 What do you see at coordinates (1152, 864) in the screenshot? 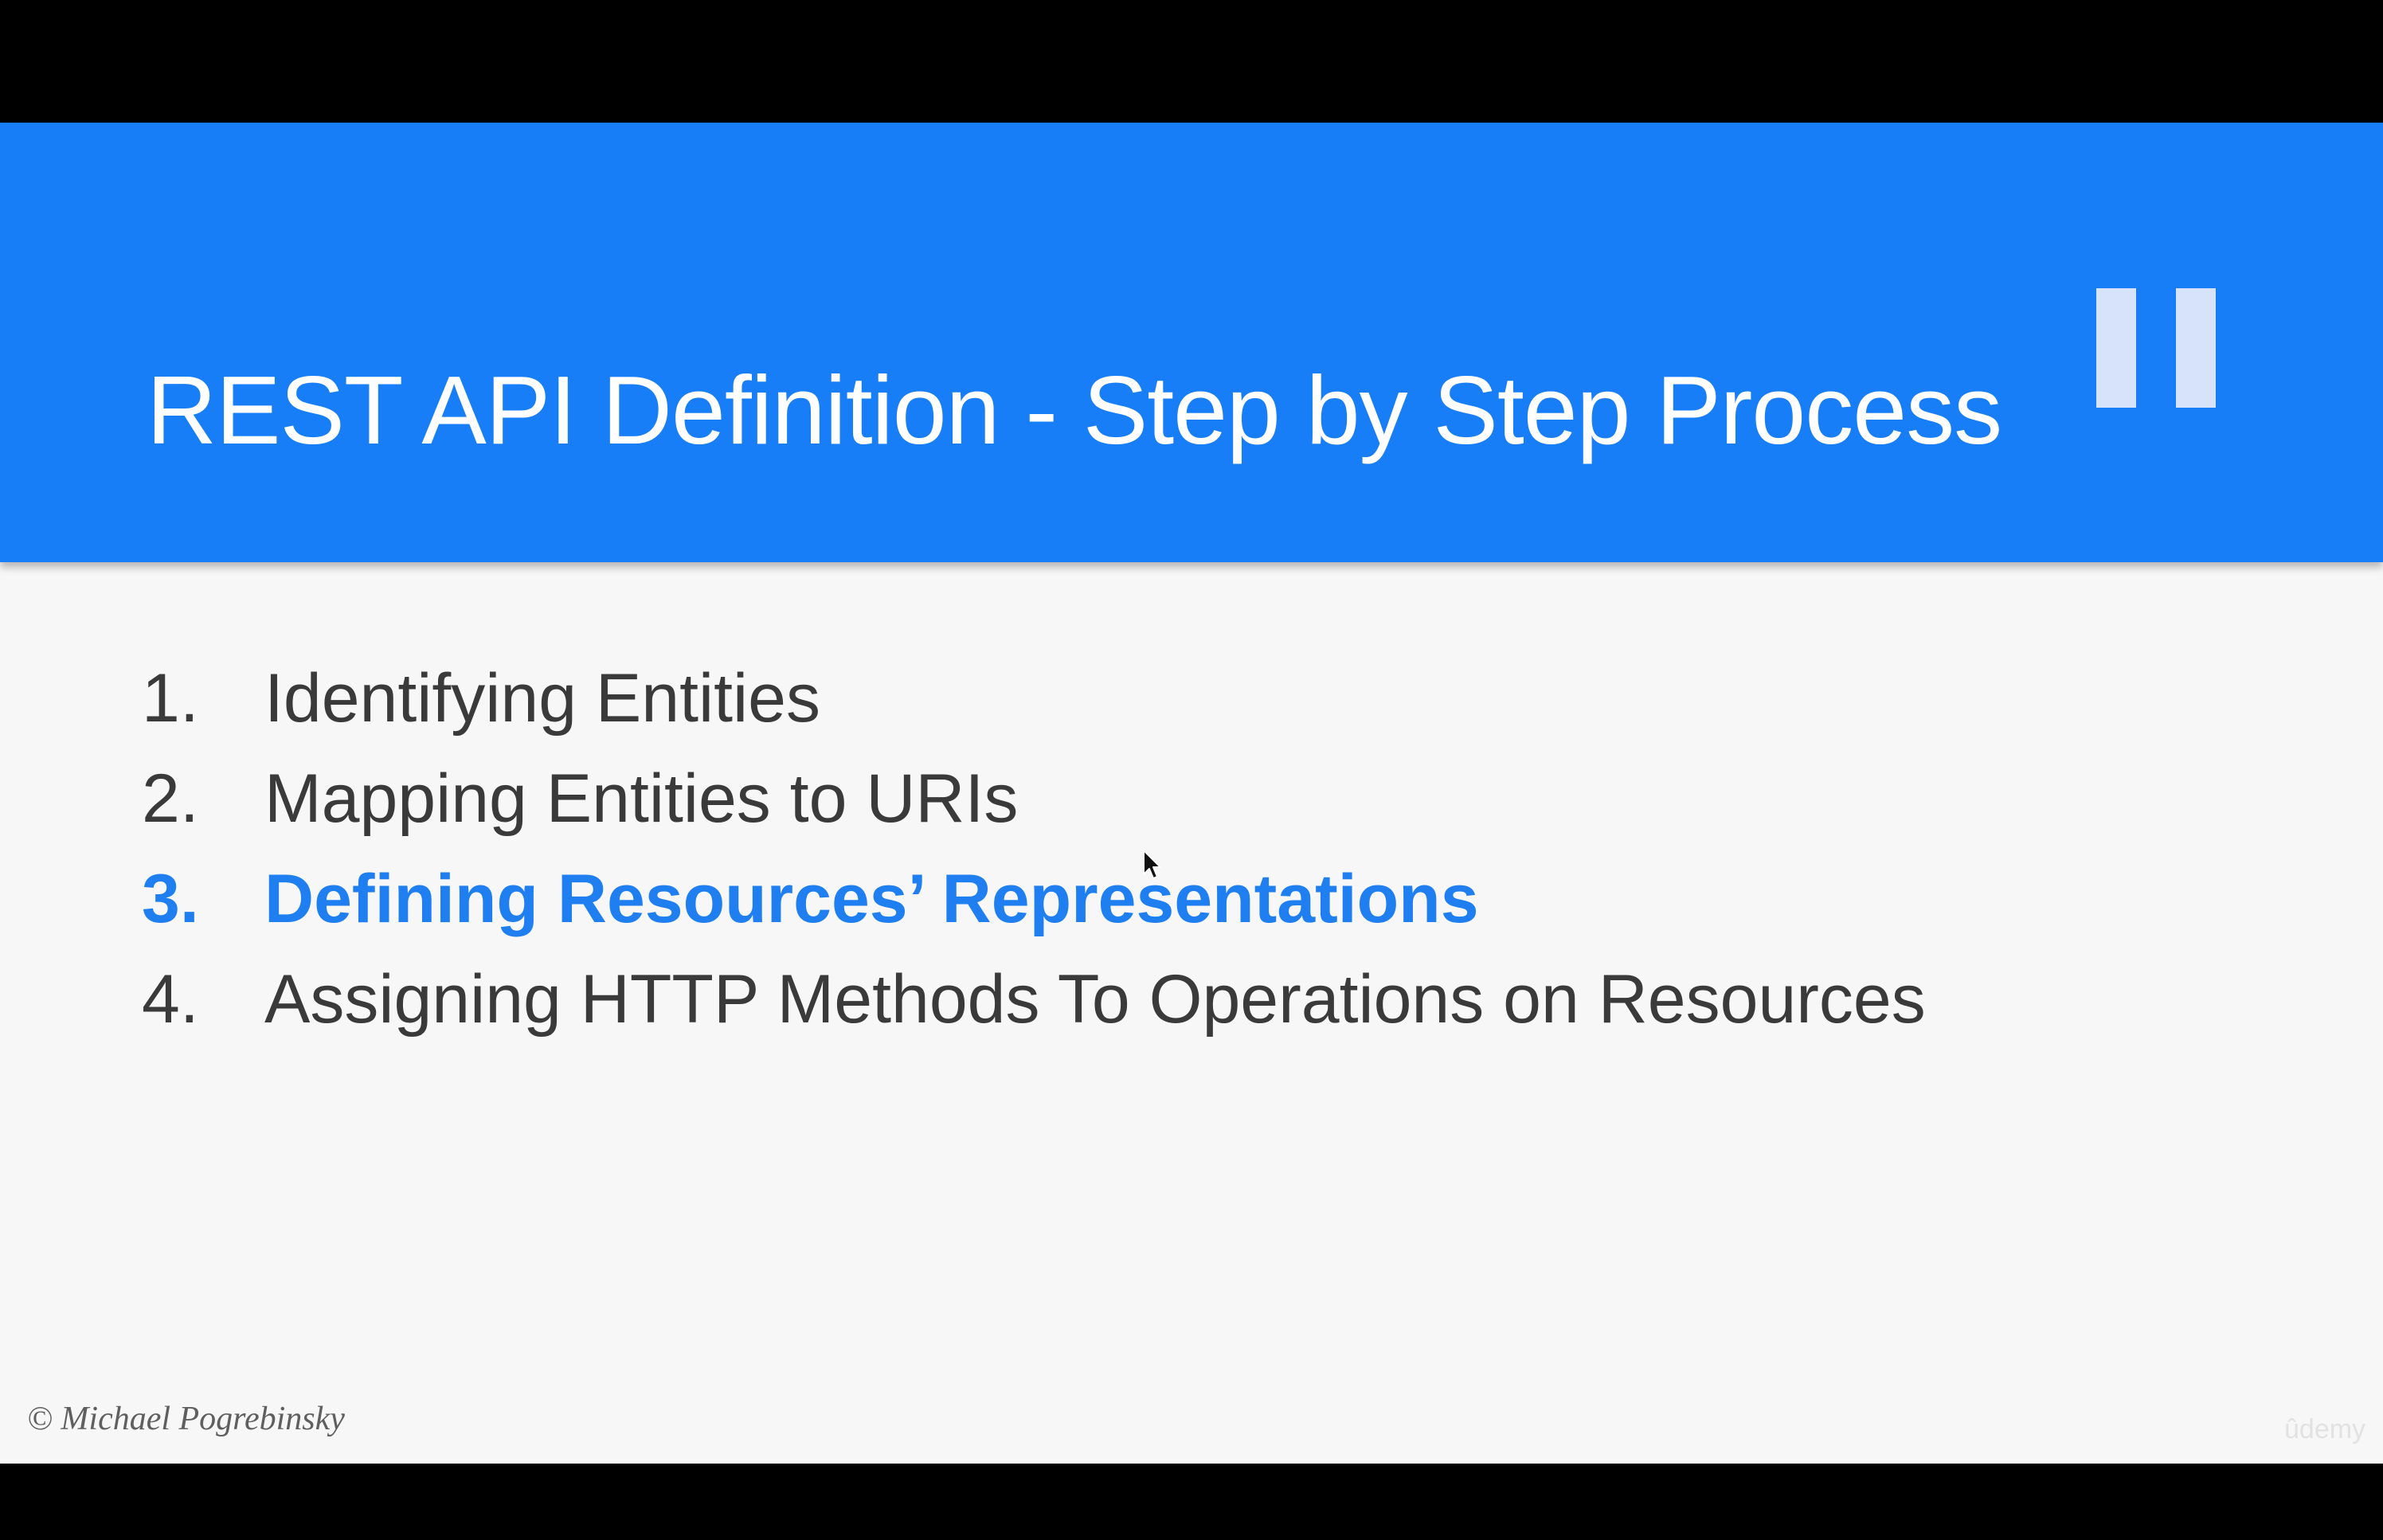
I see `mouse-pointer-icon` at bounding box center [1152, 864].